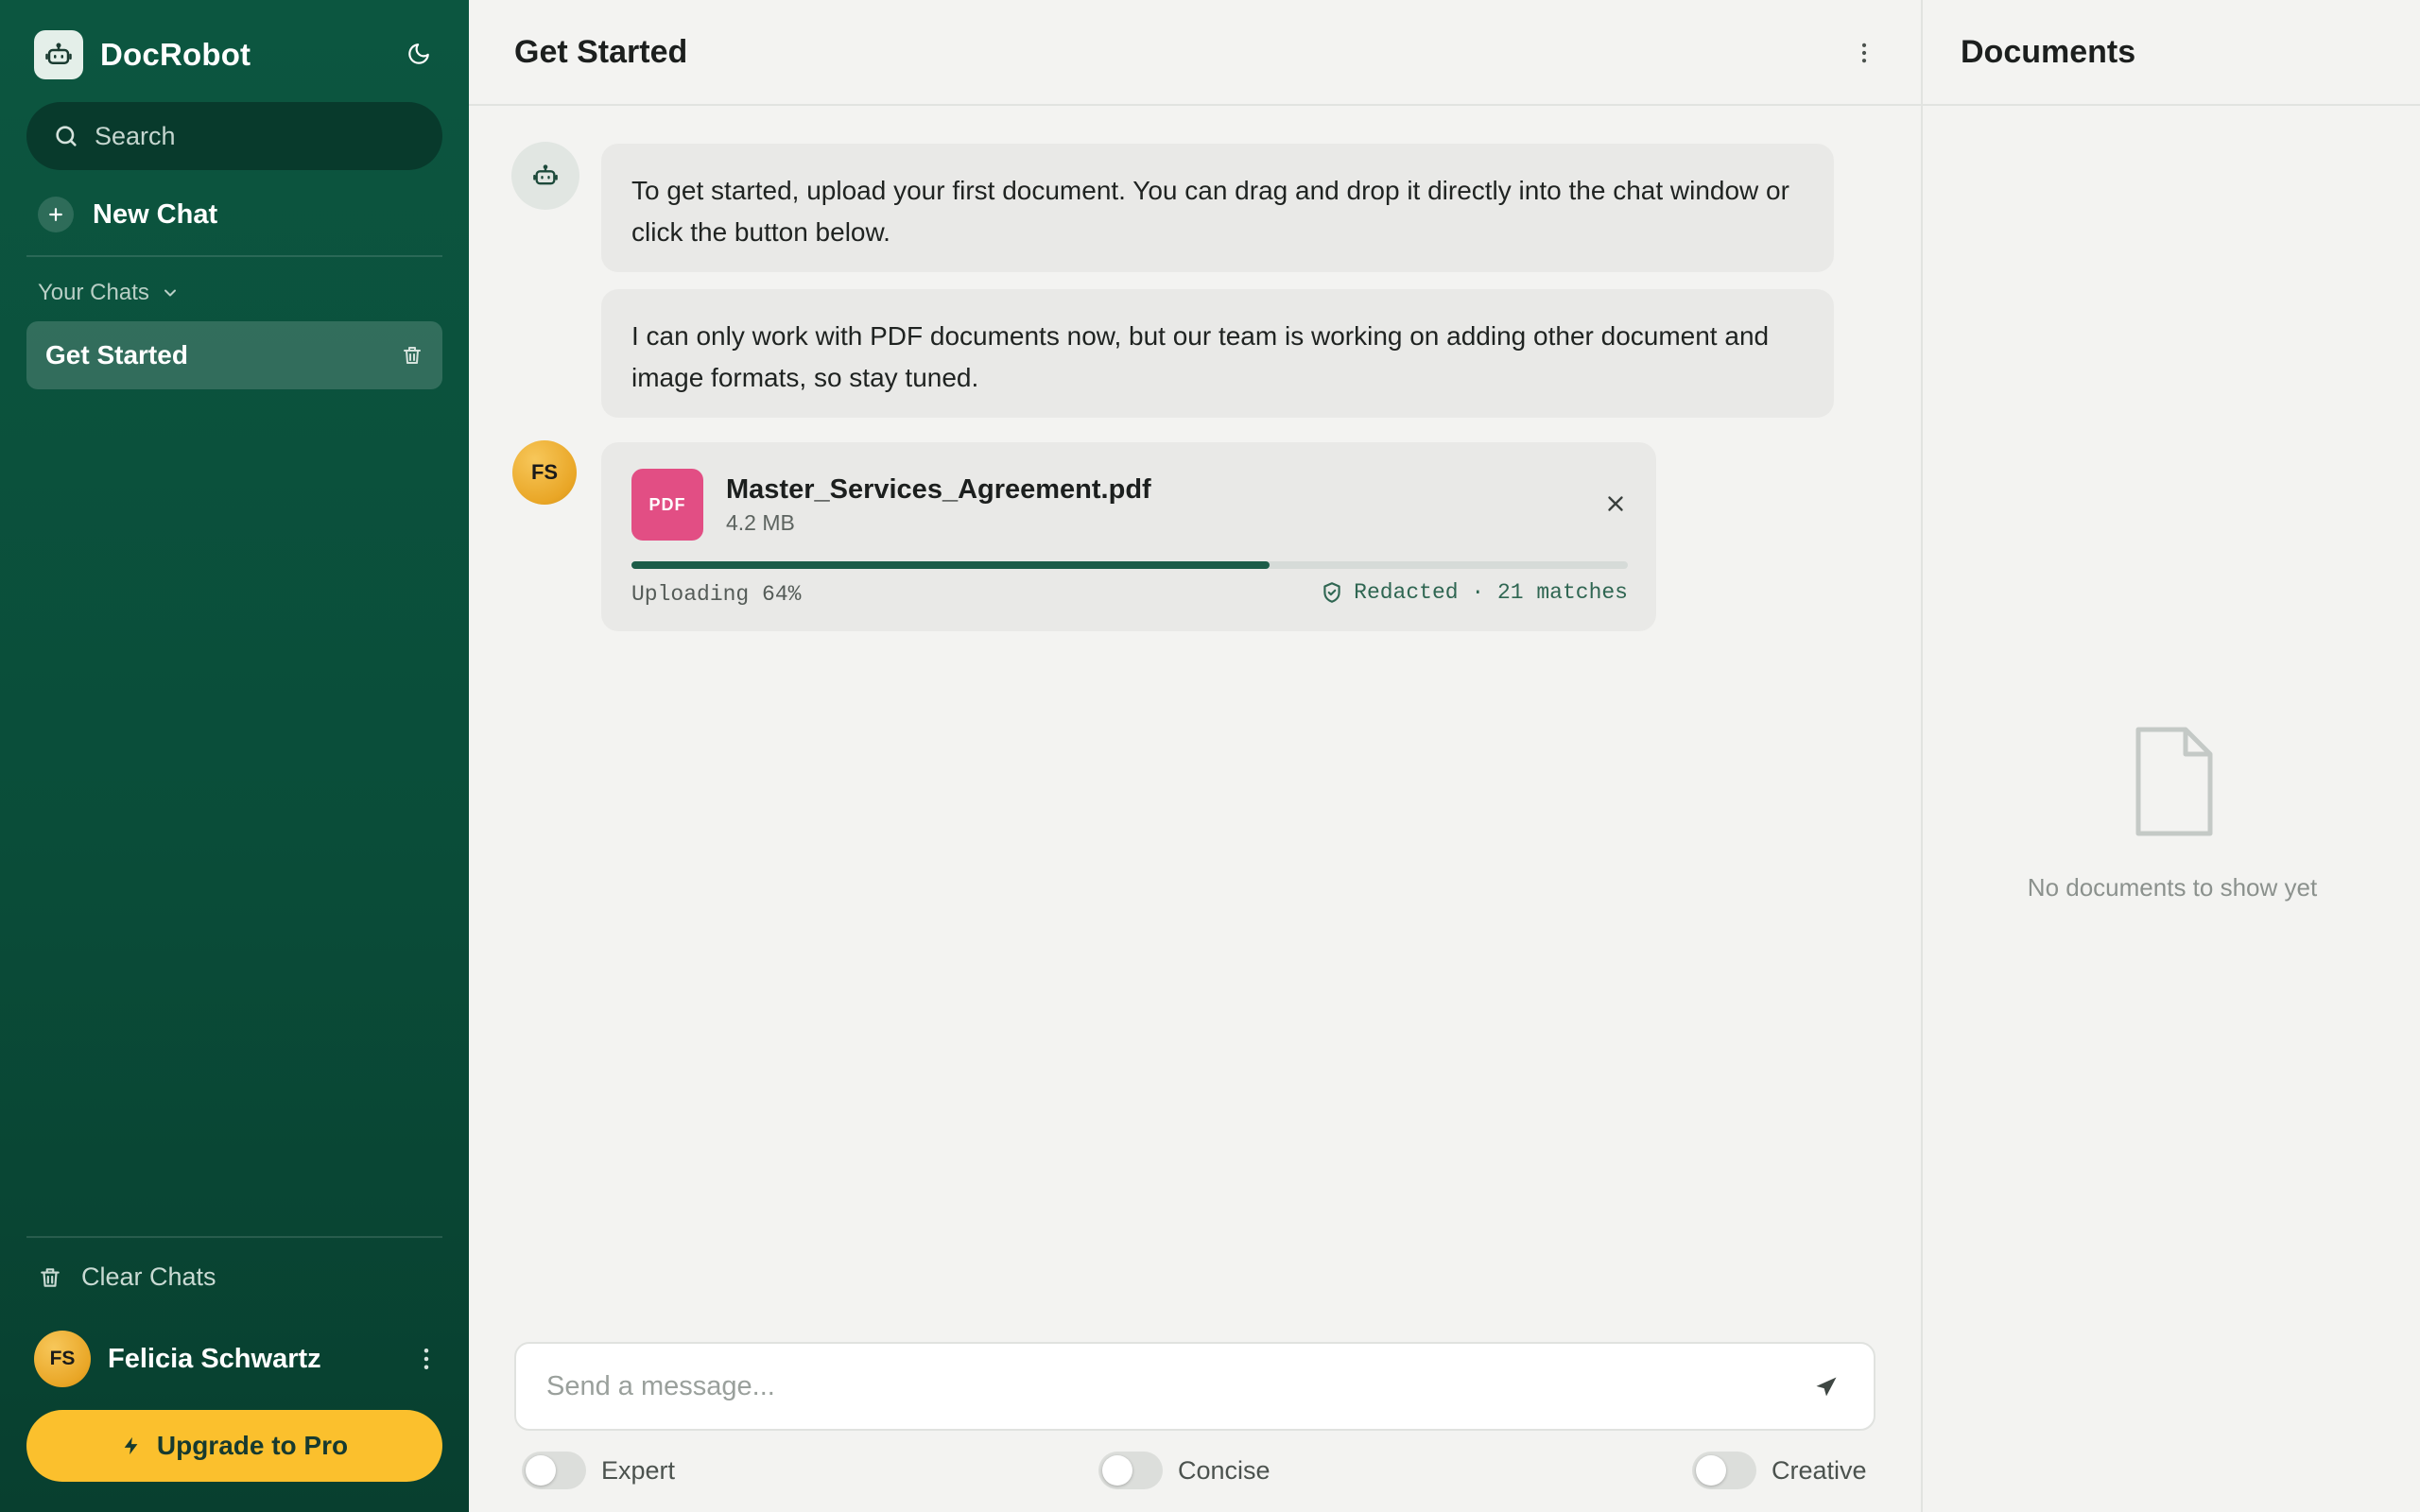 Image resolution: width=2420 pixels, height=1512 pixels. Describe the element at coordinates (155, 214) in the screenshot. I see `new-chat-label: New Chat` at that location.